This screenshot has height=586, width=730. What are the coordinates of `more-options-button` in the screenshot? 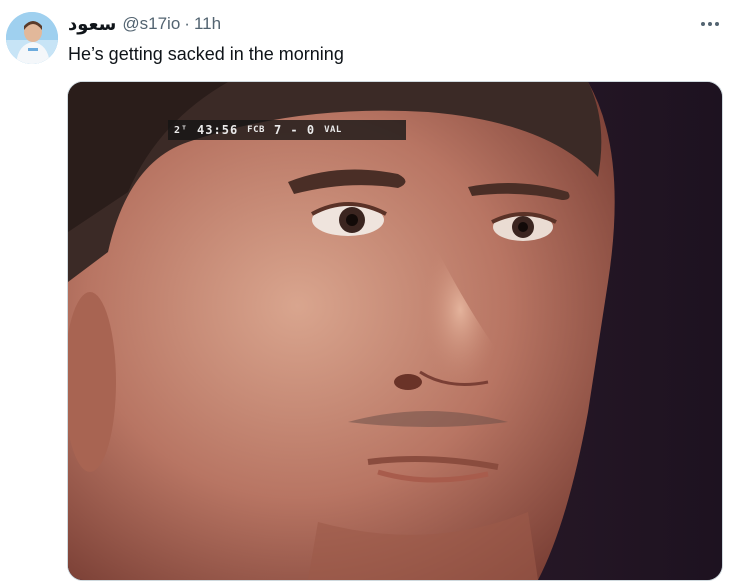 It's located at (710, 24).